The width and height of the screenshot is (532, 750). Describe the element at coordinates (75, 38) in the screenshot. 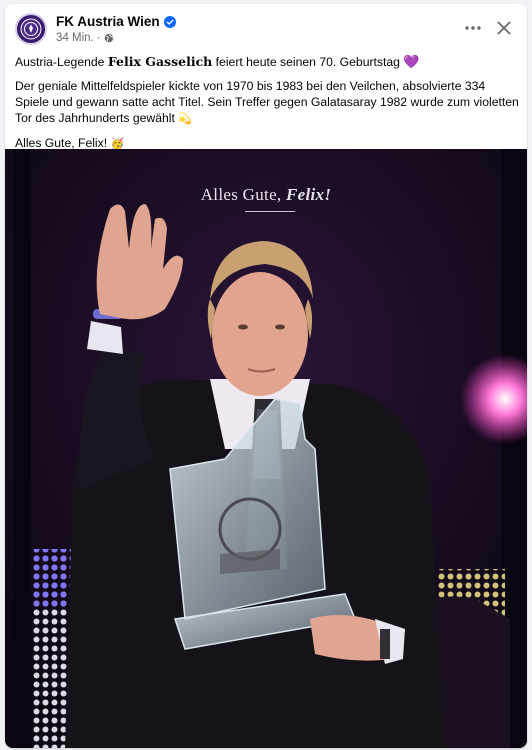

I see `post-time: 34 Min.` at that location.